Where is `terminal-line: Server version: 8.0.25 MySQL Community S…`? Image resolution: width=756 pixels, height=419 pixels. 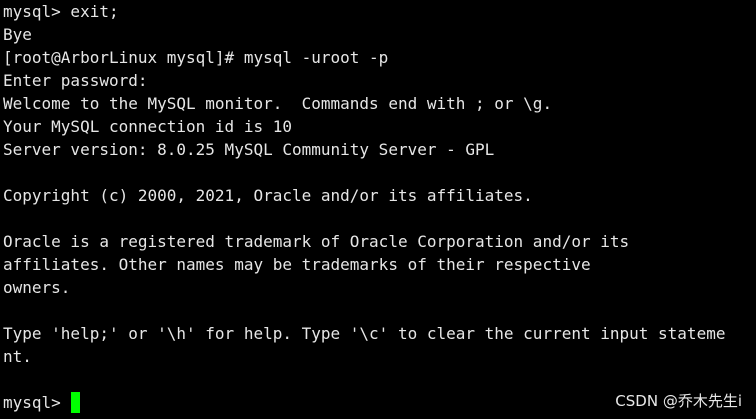
terminal-line: Server version: 8.0.25 MySQL Community S… is located at coordinates (249, 149).